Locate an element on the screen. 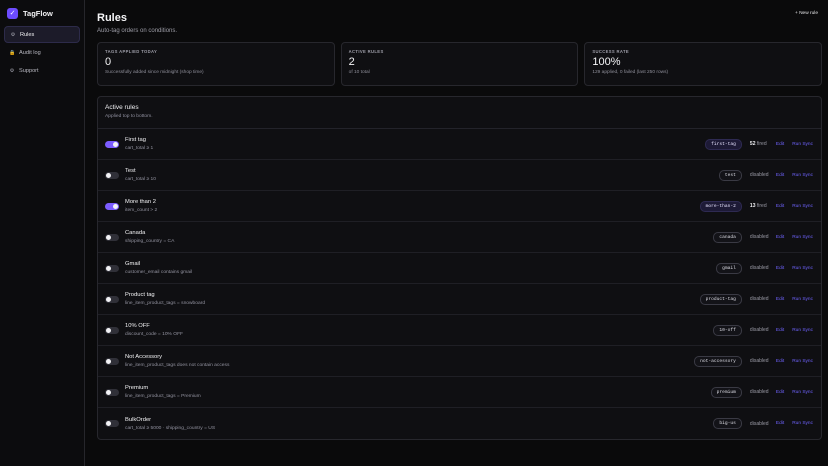  stat-label: TAGS APPLIED TODAY is located at coordinates (131, 51).